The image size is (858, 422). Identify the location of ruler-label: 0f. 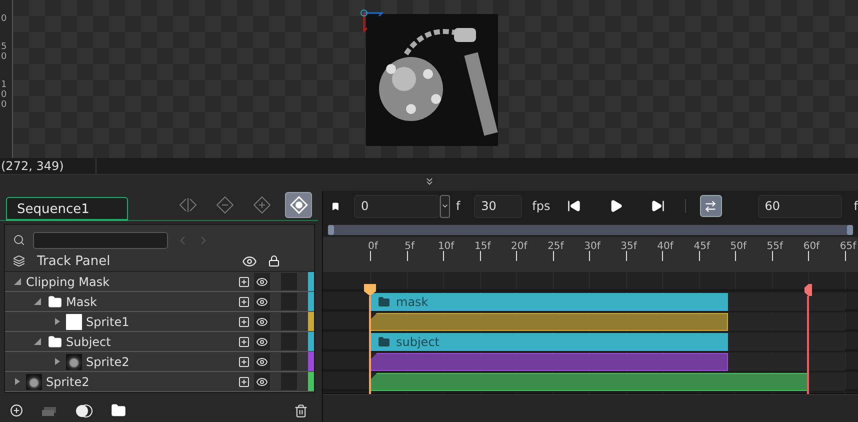
(373, 246).